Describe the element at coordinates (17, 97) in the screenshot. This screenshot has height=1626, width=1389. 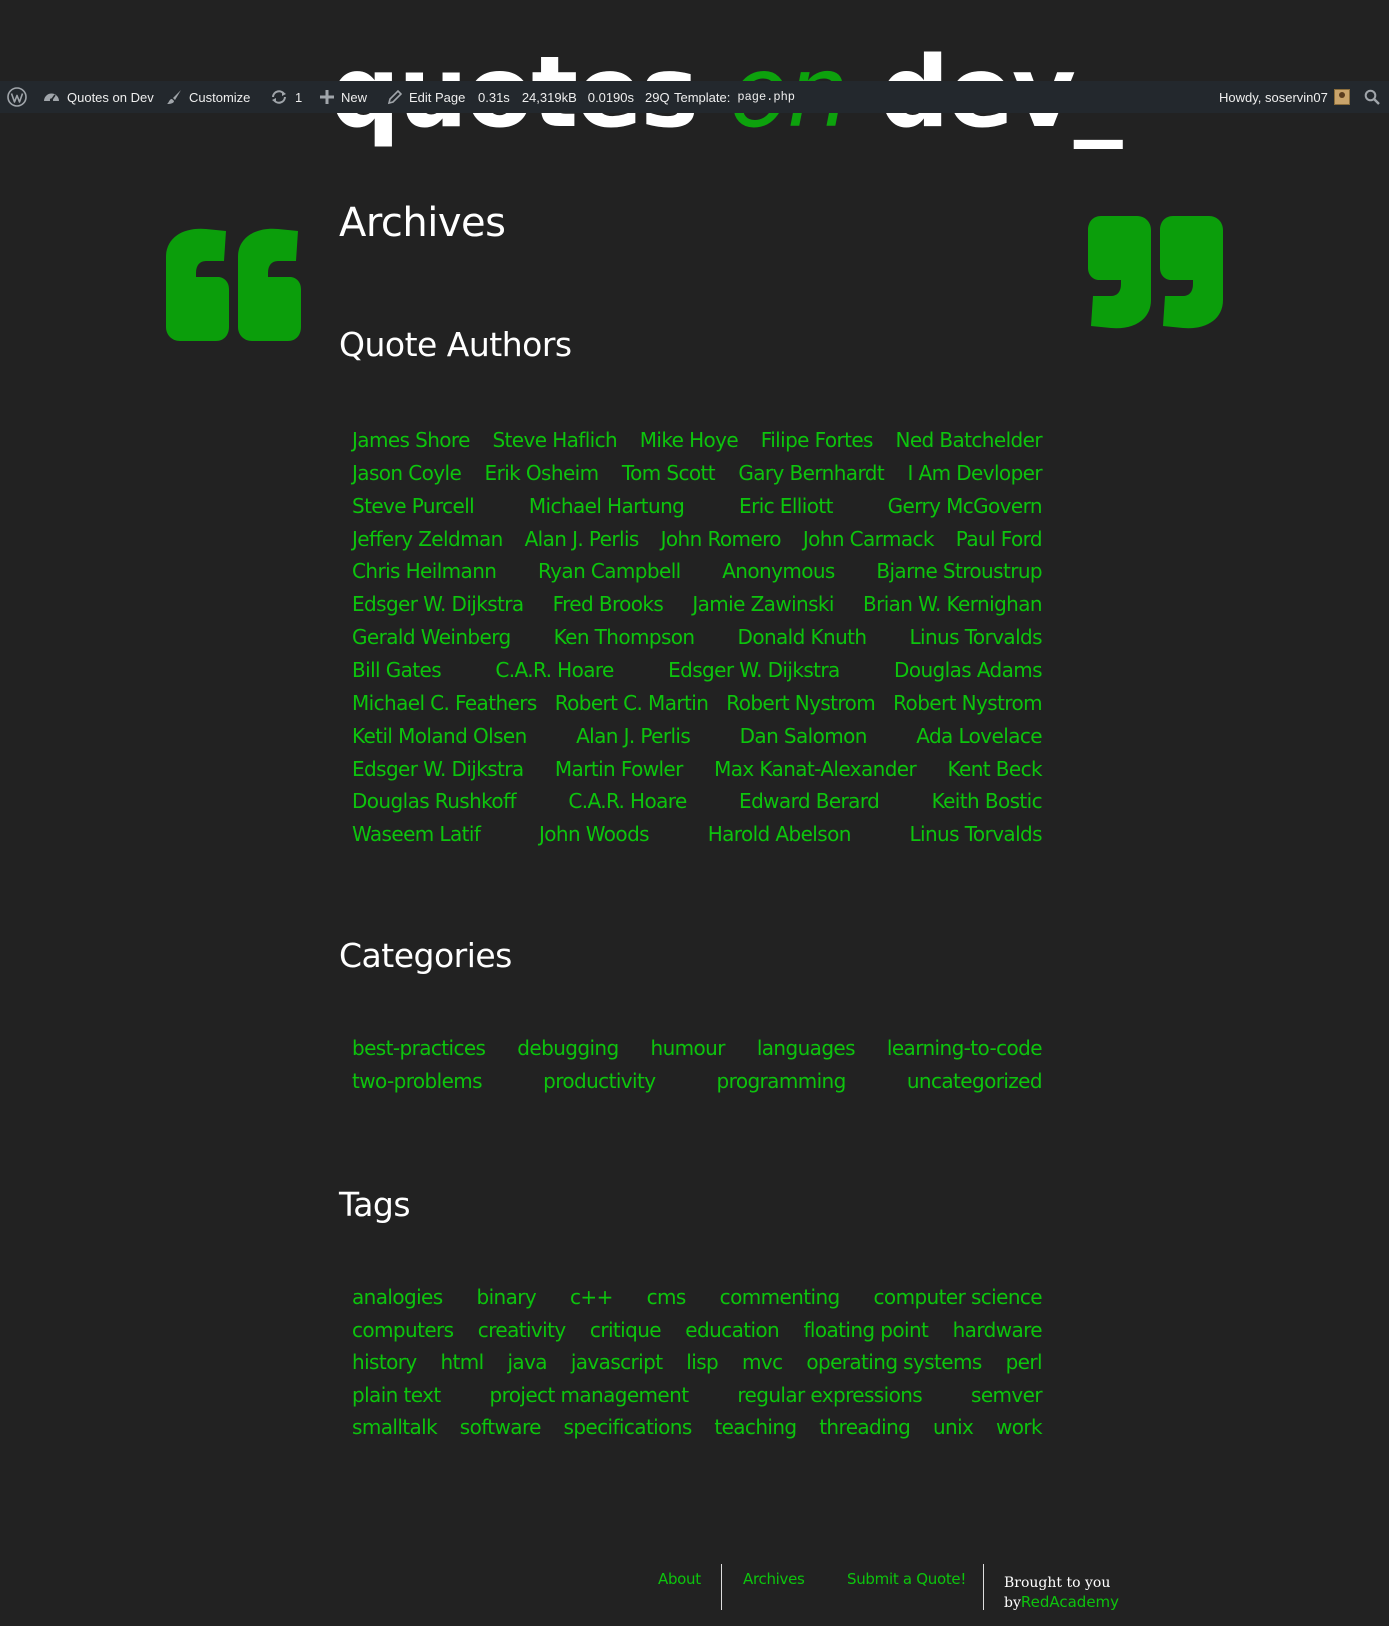
I see `wordpress-menu` at that location.